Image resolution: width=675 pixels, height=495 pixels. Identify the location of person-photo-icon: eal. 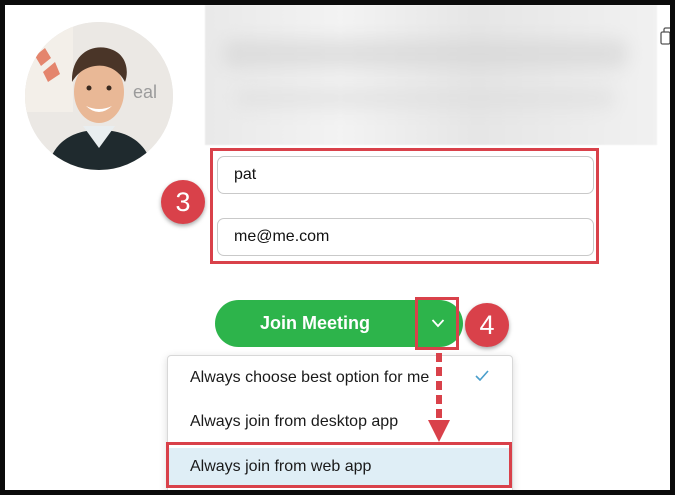
(99, 96).